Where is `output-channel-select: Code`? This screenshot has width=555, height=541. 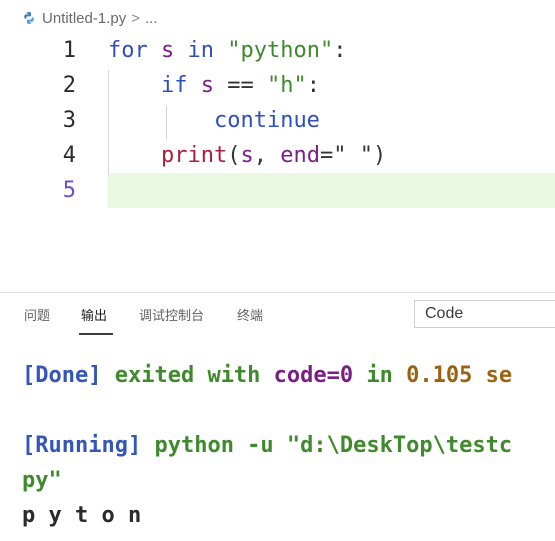
output-channel-select: Code is located at coordinates (484, 314).